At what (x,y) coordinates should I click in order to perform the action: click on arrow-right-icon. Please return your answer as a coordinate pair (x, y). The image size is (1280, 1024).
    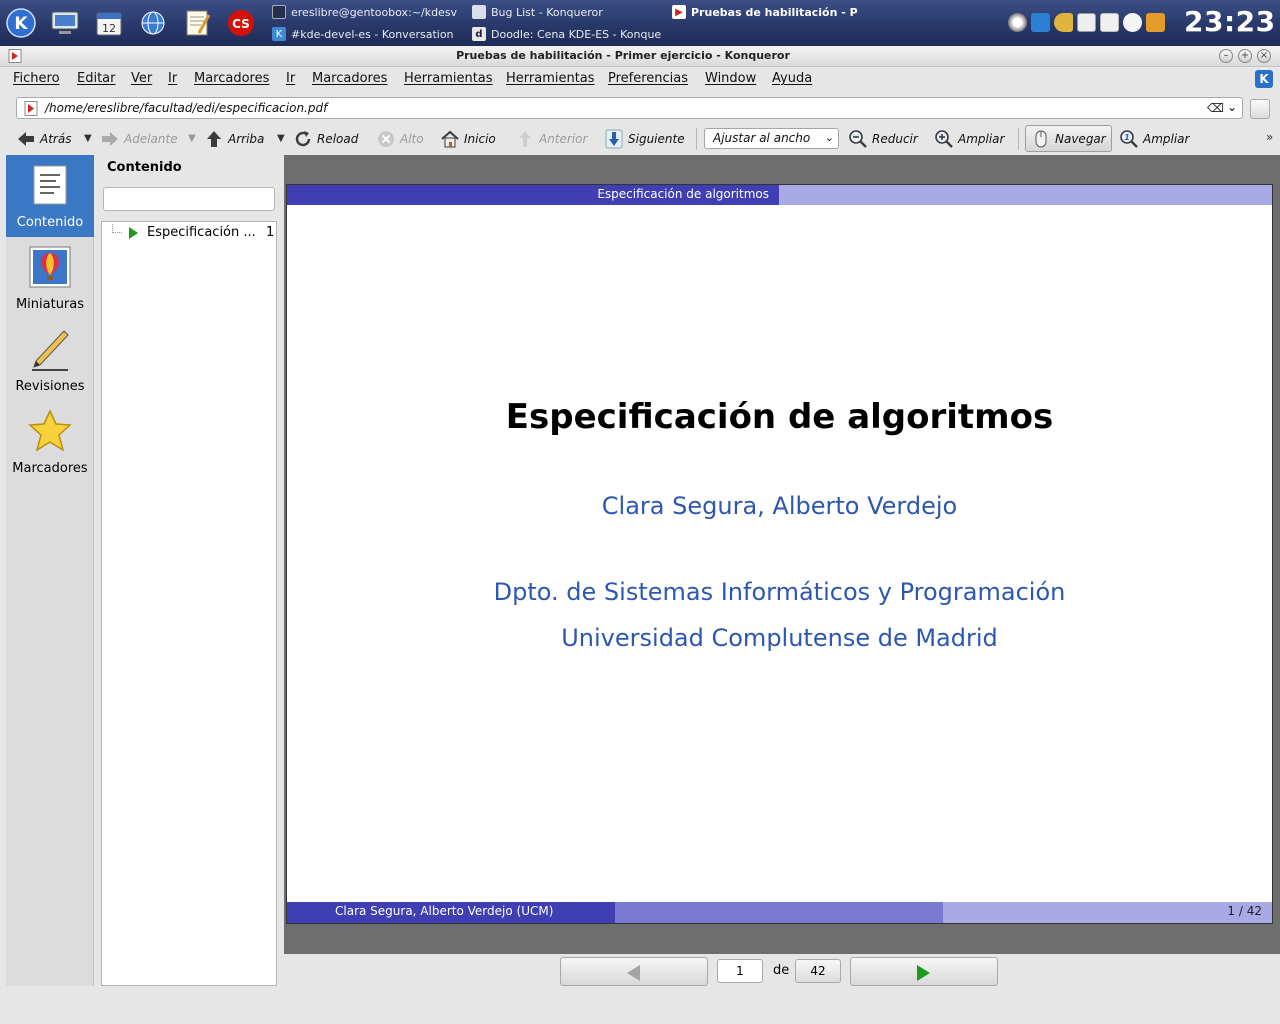
    Looking at the image, I should click on (923, 973).